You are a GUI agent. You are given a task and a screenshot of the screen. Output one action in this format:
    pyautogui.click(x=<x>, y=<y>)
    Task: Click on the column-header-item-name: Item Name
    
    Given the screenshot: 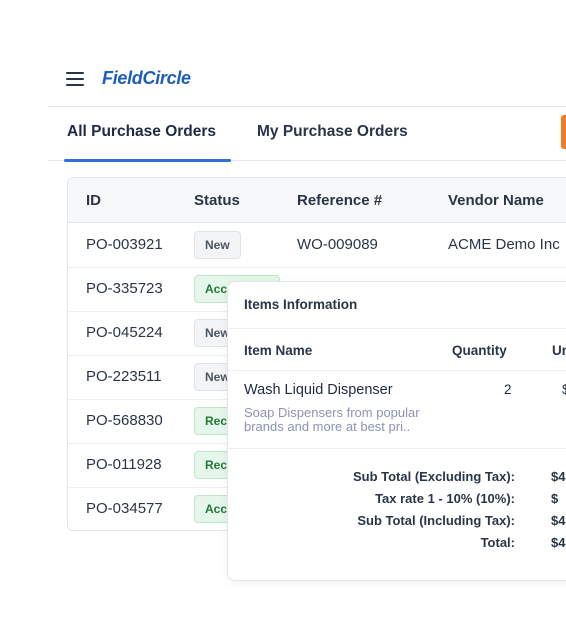 What is the action you would take?
    pyautogui.click(x=278, y=350)
    